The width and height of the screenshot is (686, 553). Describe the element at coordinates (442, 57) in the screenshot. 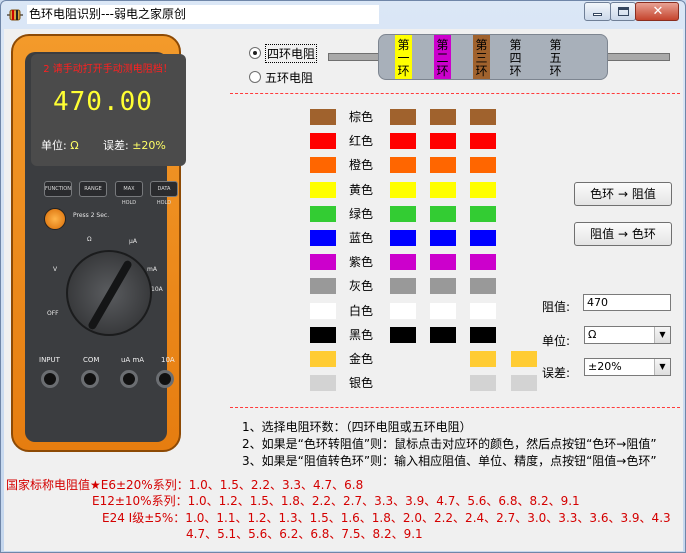

I see `resistor-band-2: 第 二 环` at that location.